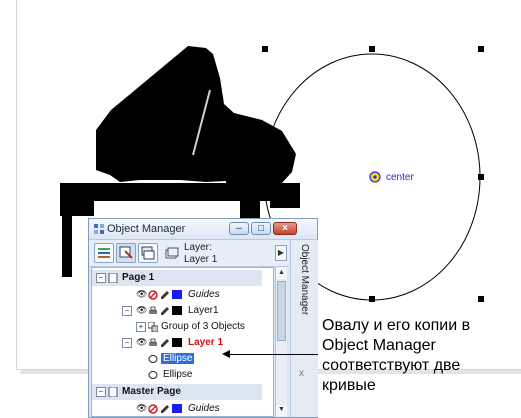 This screenshot has height=418, width=521. Describe the element at coordinates (177, 278) in the screenshot. I see `tree-row-page: − Page 1` at that location.